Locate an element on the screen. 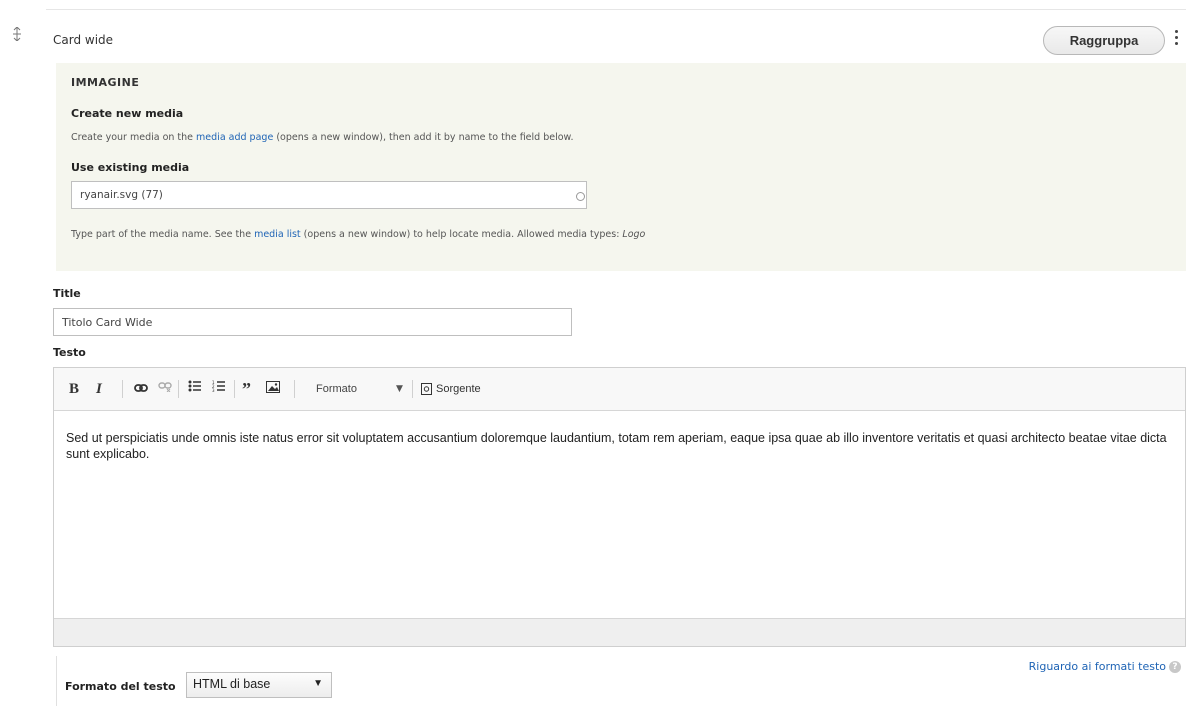  more-actions-icon is located at coordinates (1176, 39).